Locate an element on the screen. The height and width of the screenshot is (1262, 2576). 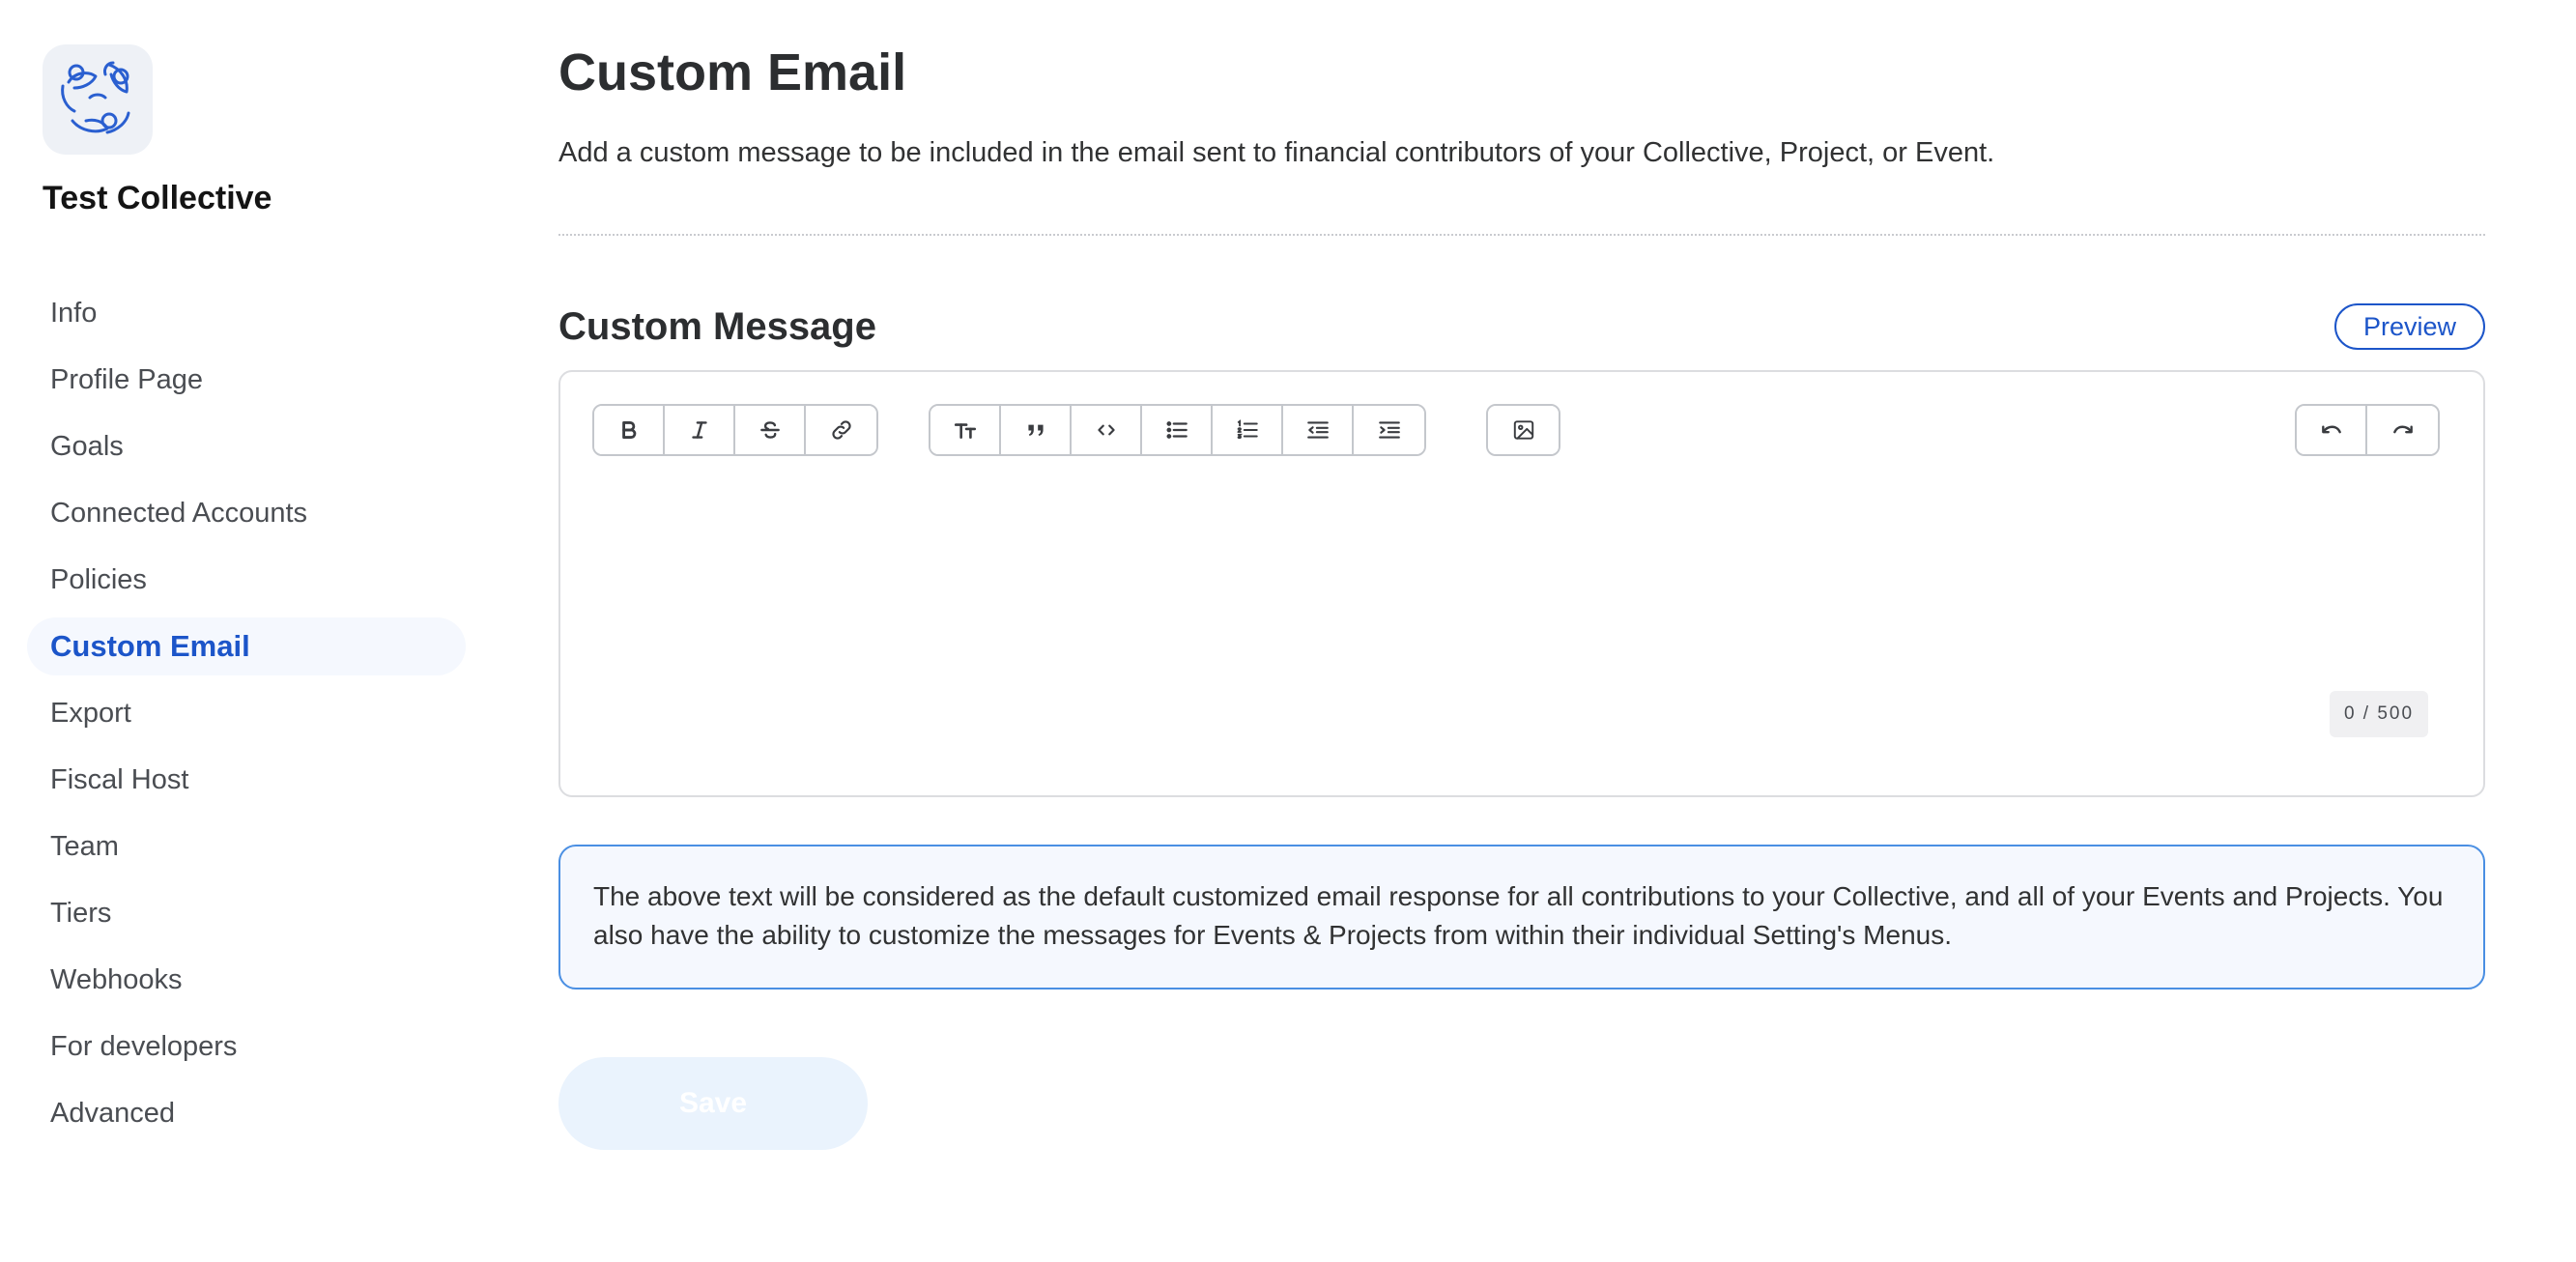
code-button is located at coordinates (1107, 430).